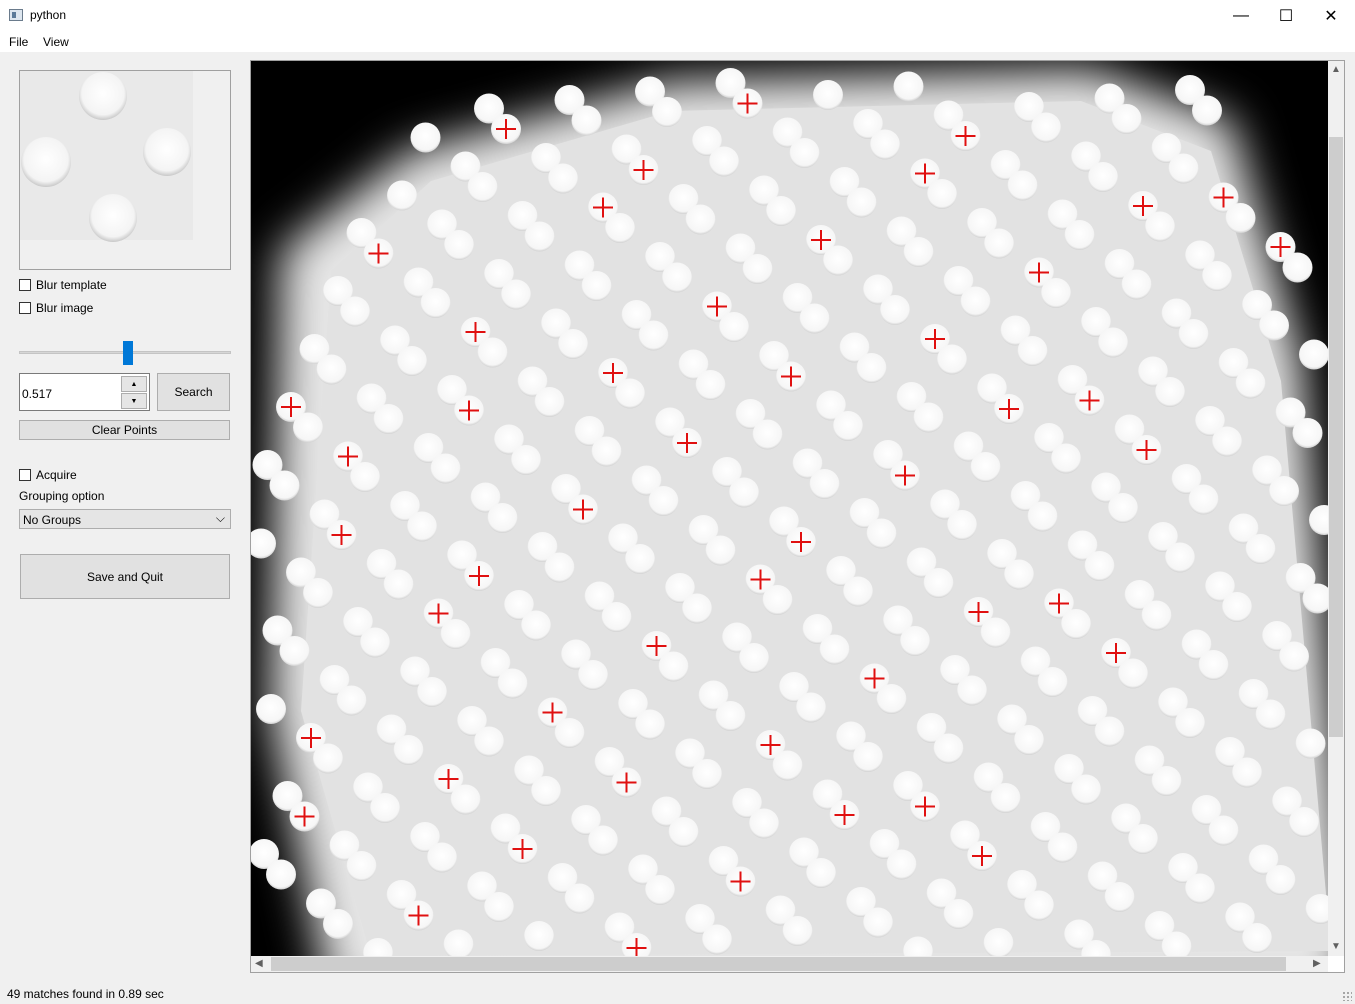 The height and width of the screenshot is (1004, 1355). Describe the element at coordinates (25, 308) in the screenshot. I see `blur-image-box` at that location.